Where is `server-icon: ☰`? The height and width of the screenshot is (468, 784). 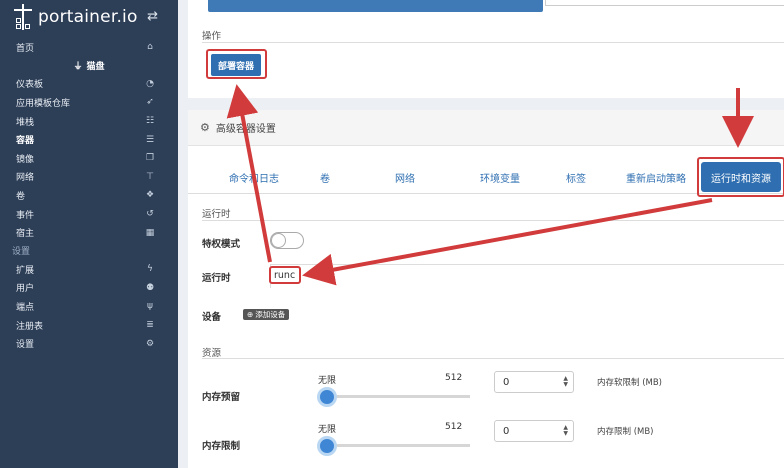
server-icon: ☰ is located at coordinates (150, 139).